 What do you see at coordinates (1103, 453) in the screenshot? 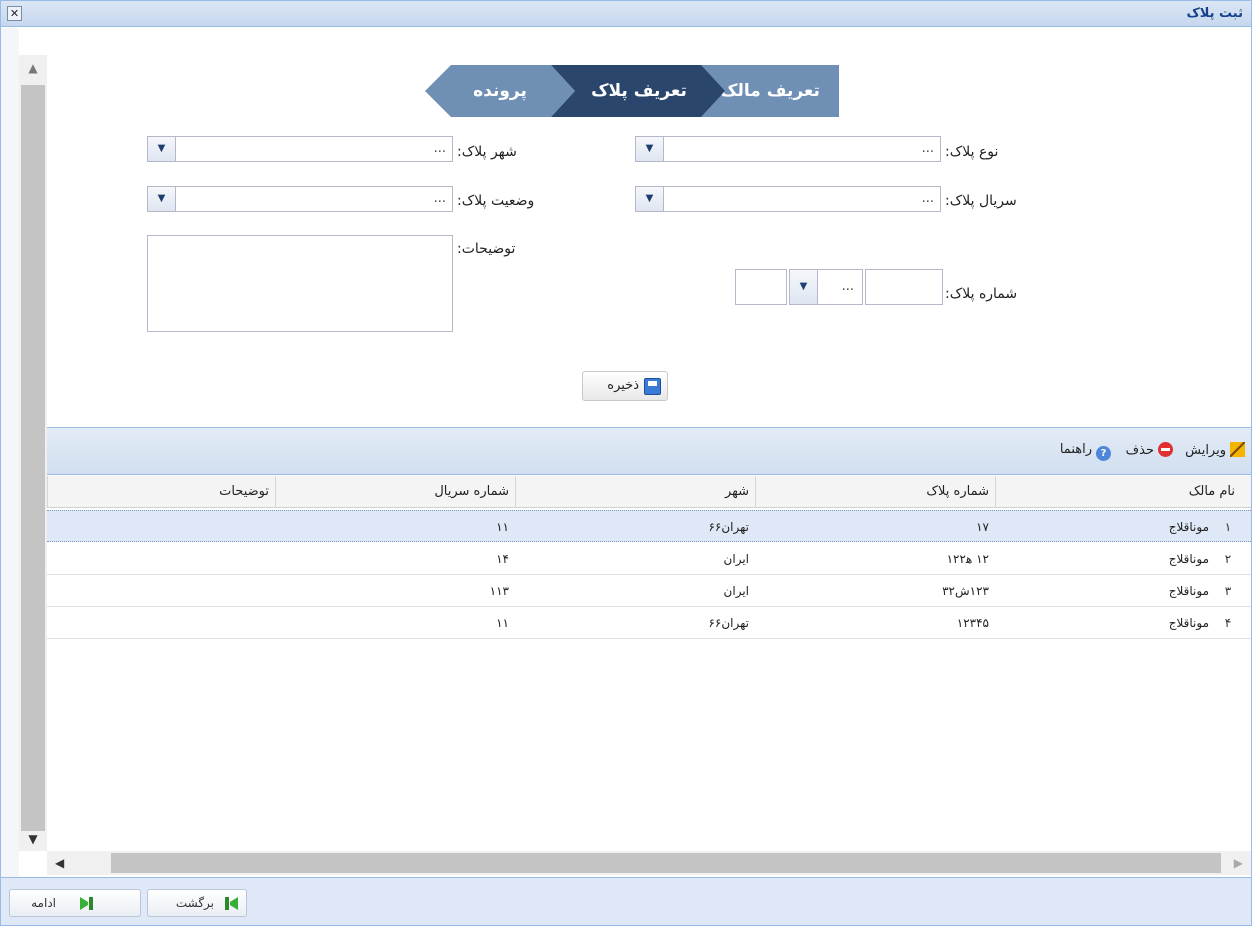
I see `help-icon: ?` at bounding box center [1103, 453].